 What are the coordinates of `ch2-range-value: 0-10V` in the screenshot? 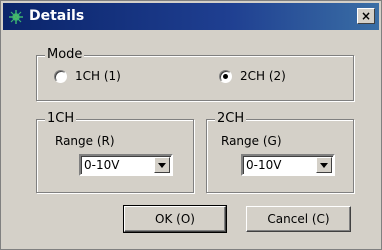 It's located at (264, 165).